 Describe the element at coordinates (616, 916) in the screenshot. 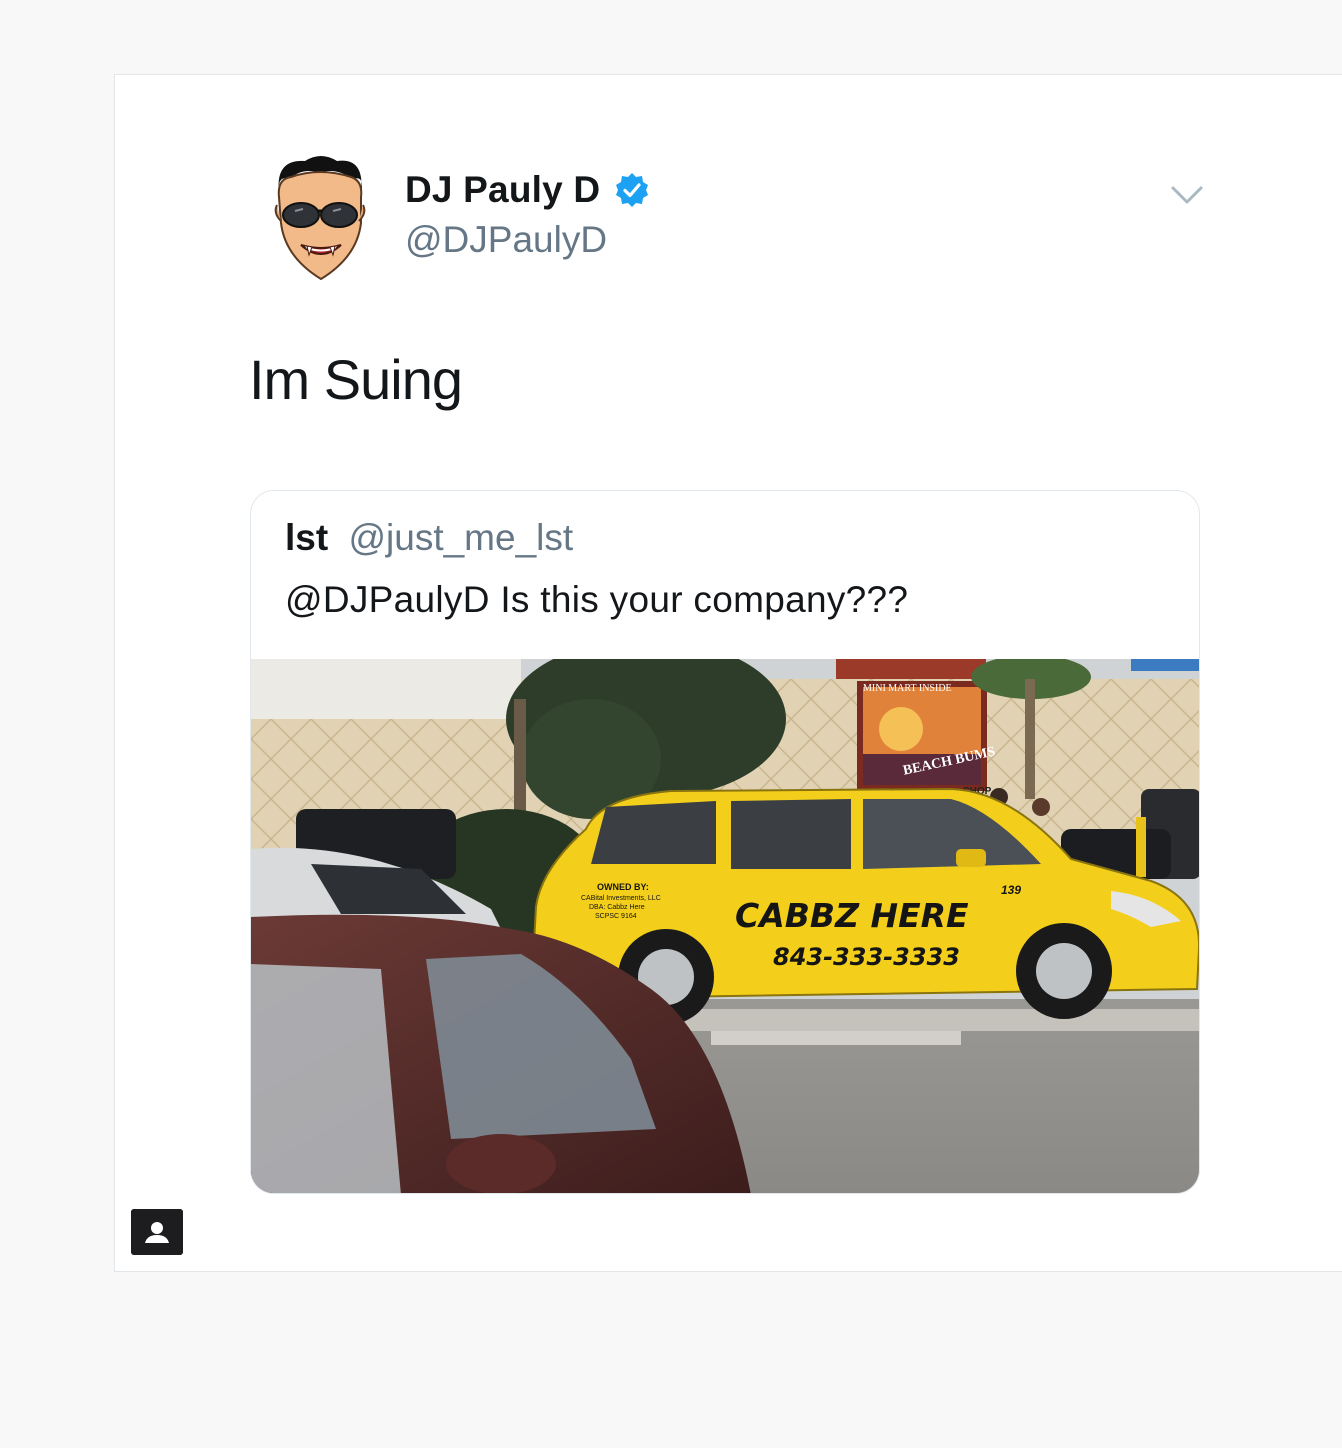

I see `owned-by-line-4: SCPSC 9164` at that location.